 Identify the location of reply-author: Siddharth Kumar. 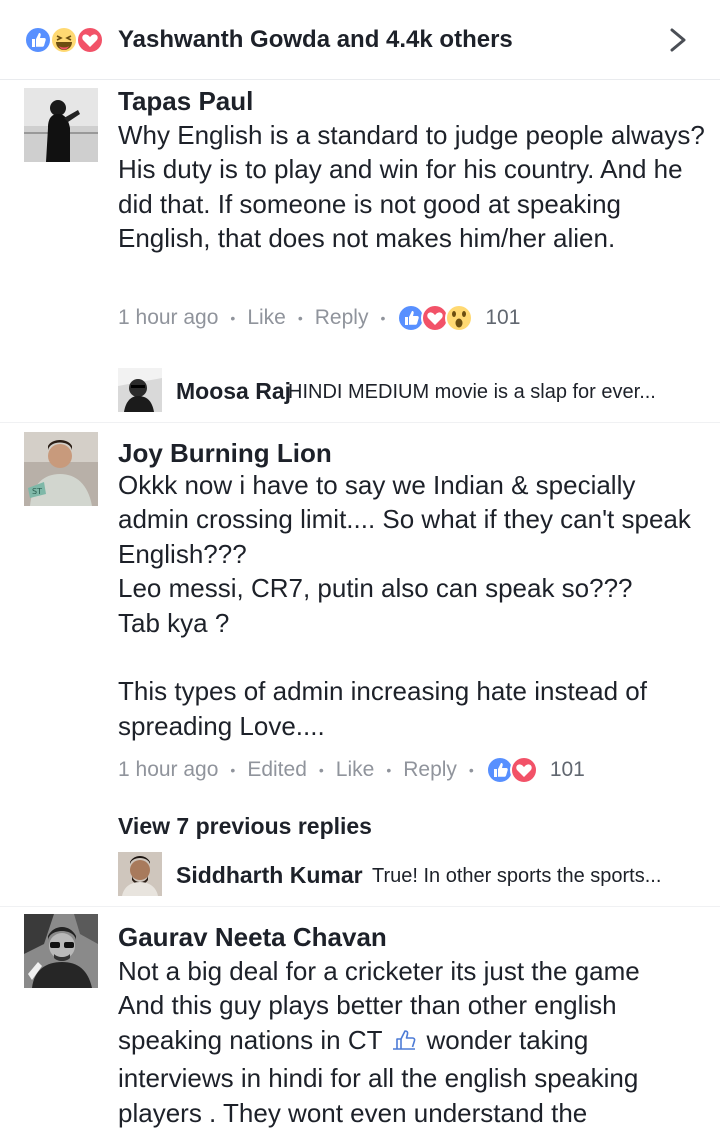
(269, 875).